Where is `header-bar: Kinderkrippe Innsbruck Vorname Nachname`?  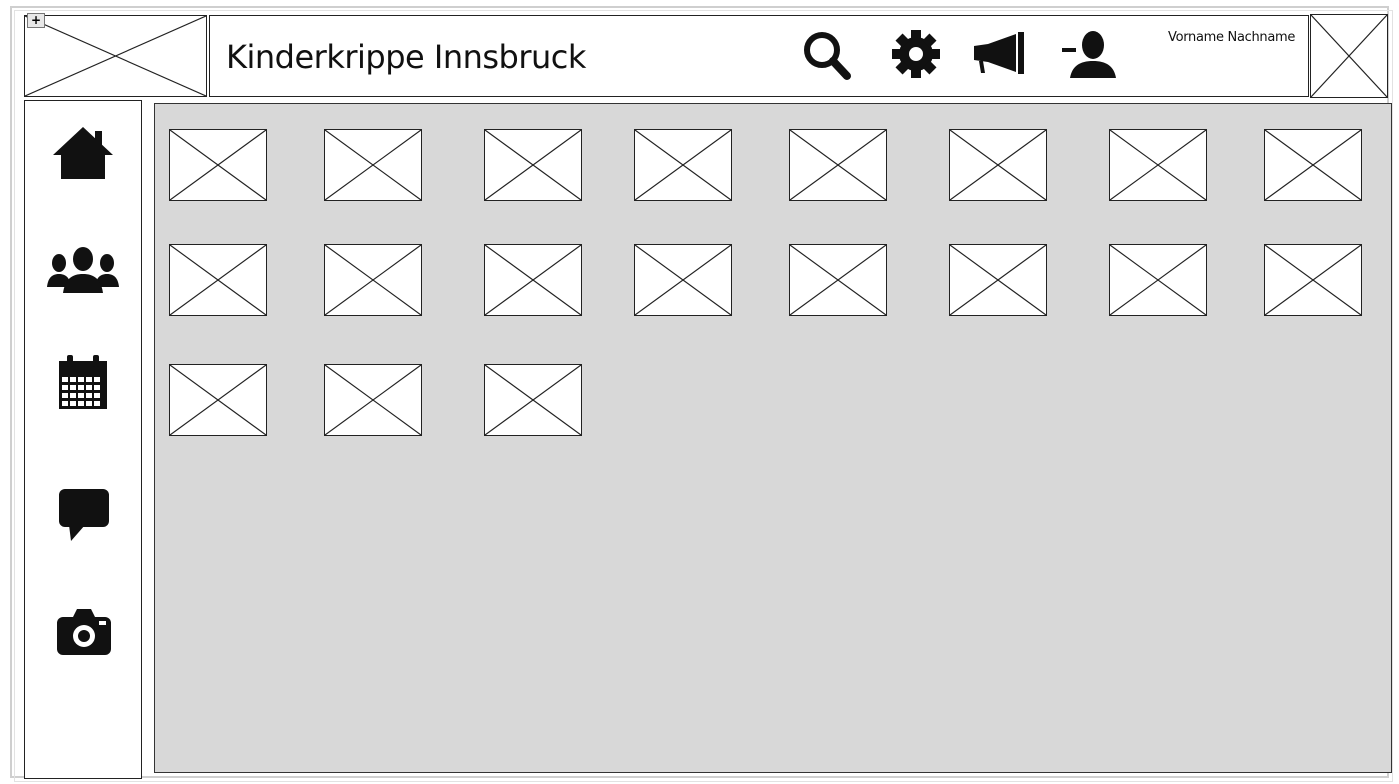 header-bar: Kinderkrippe Innsbruck Vorname Nachname is located at coordinates (759, 56).